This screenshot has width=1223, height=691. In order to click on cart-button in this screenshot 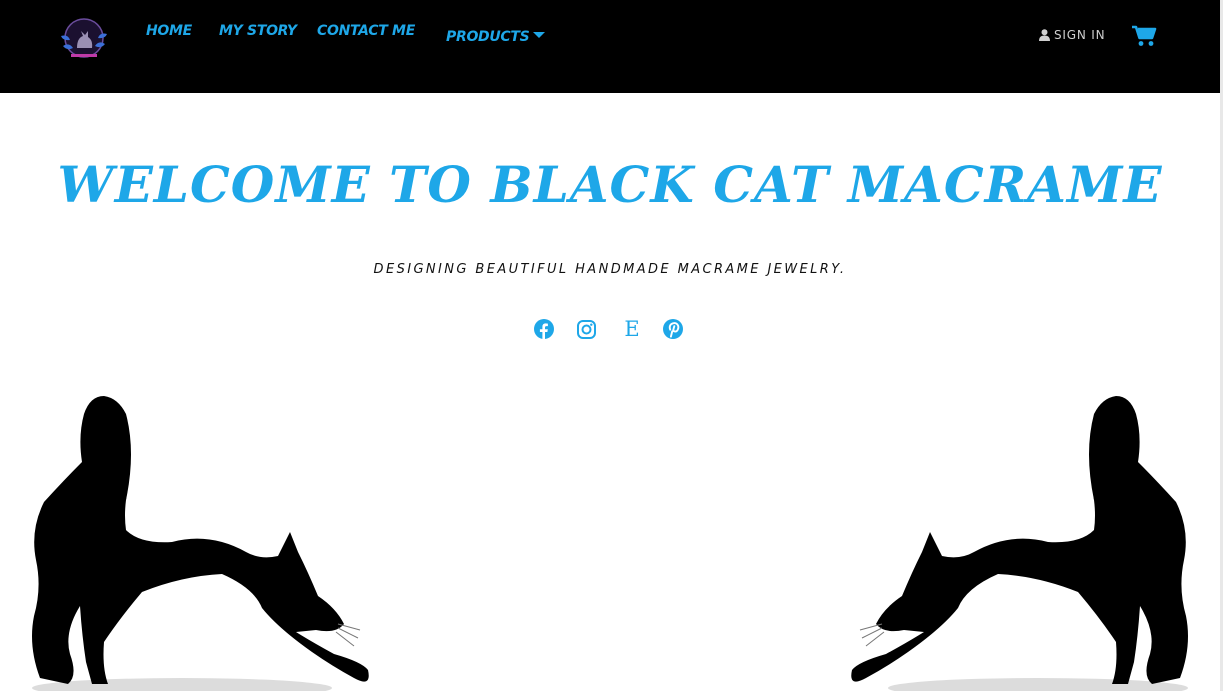, I will do `click(1144, 36)`.